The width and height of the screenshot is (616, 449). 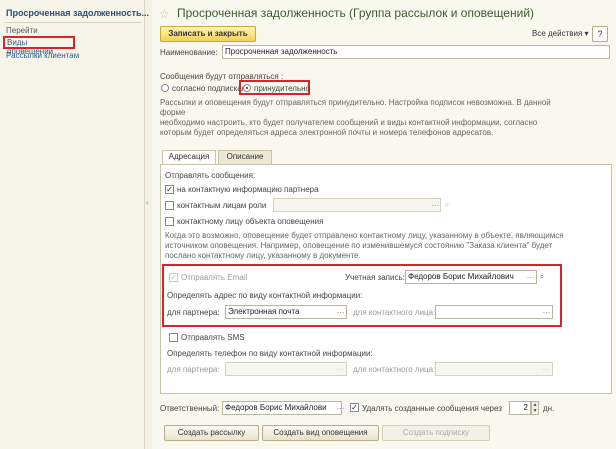 What do you see at coordinates (211, 433) in the screenshot?
I see `create-mailing-button: Создать рассылку` at bounding box center [211, 433].